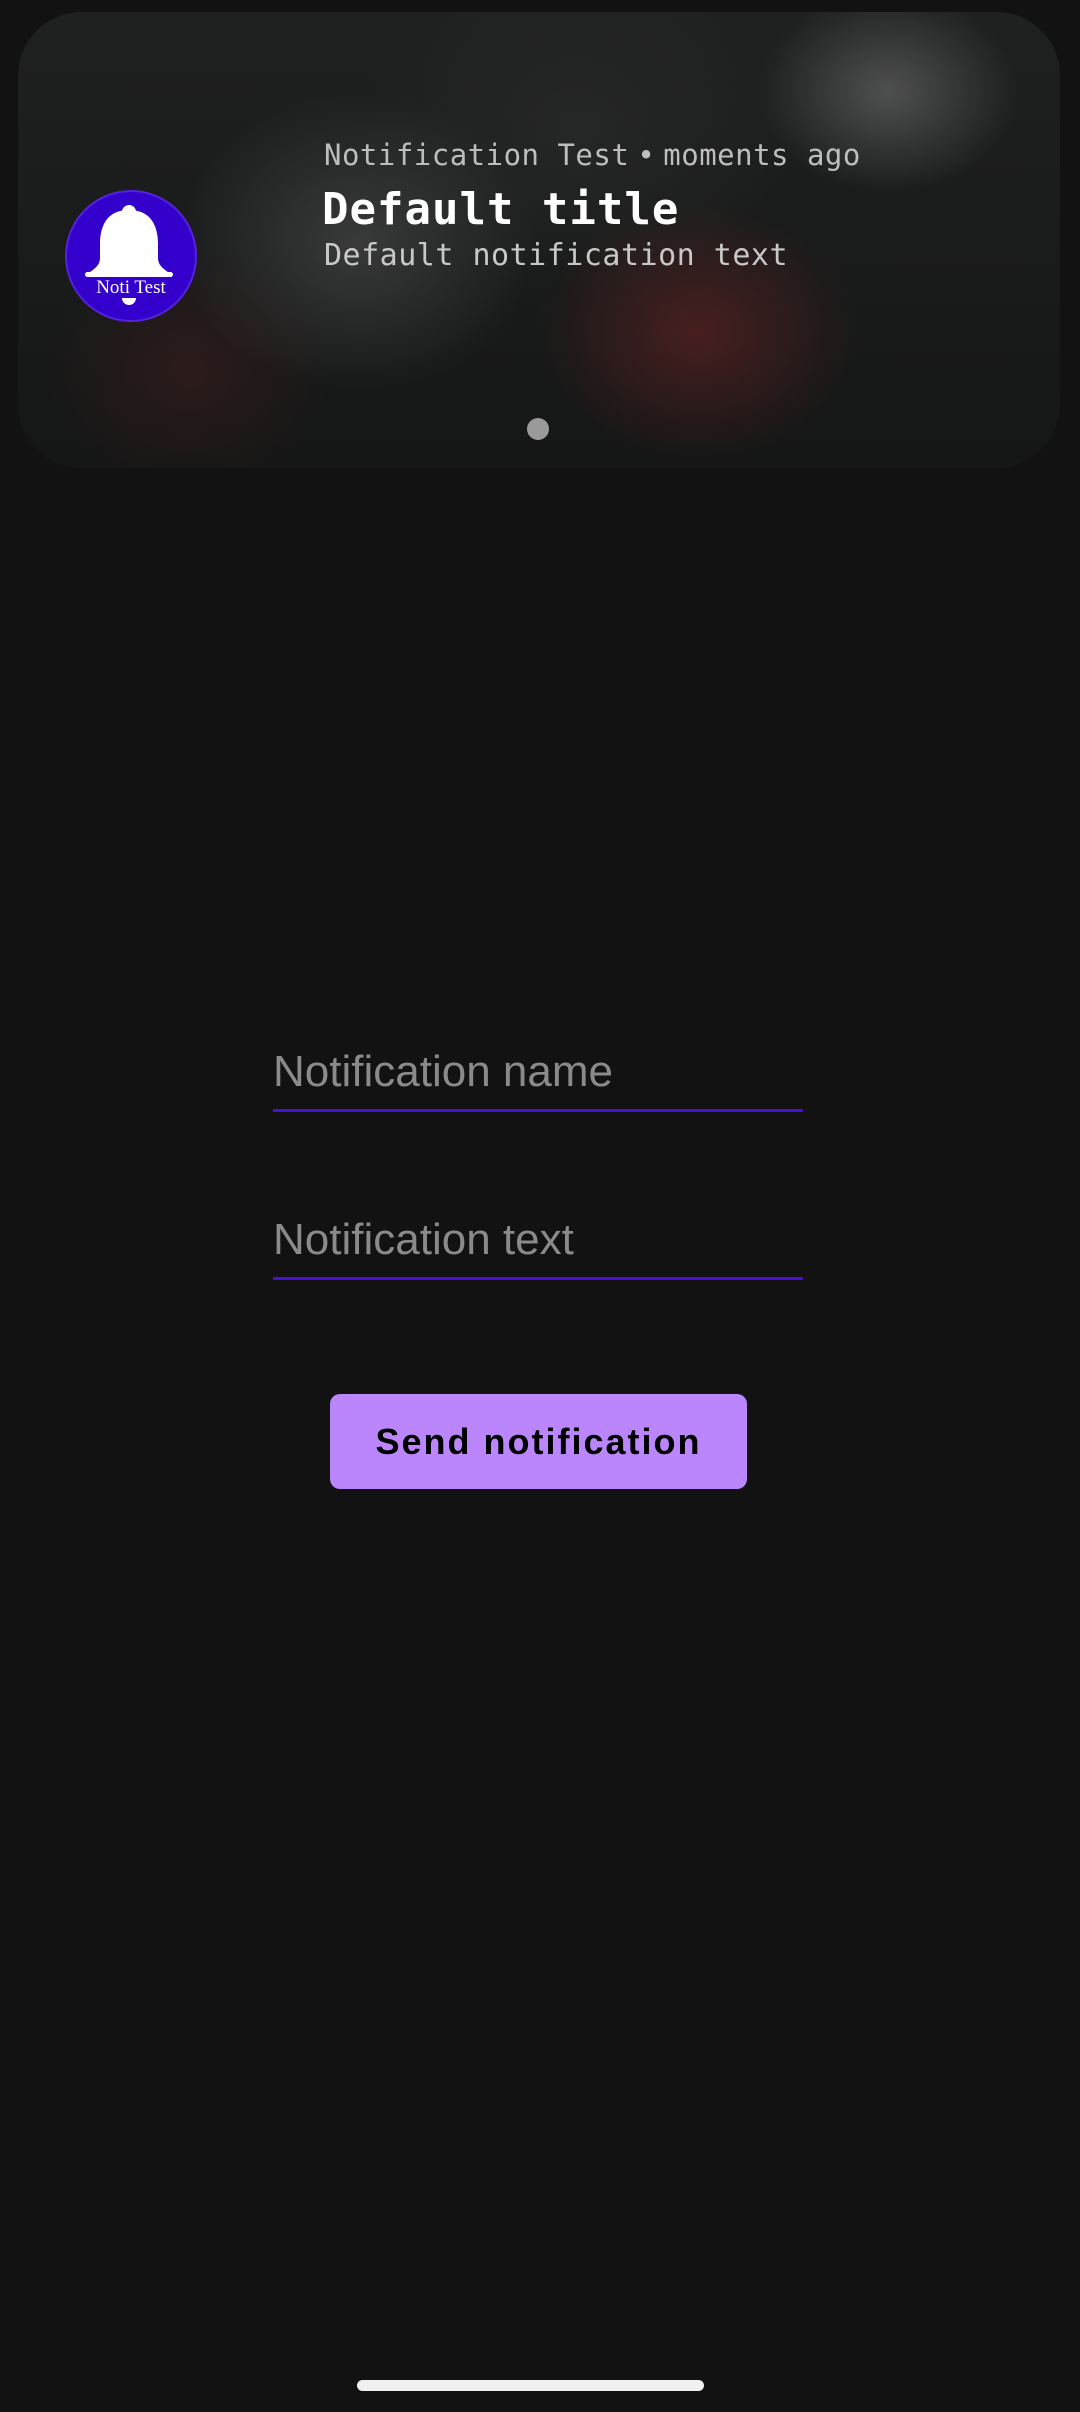 This screenshot has height=2412, width=1080. Describe the element at coordinates (538, 1441) in the screenshot. I see `send-notification-button: Send notification` at that location.